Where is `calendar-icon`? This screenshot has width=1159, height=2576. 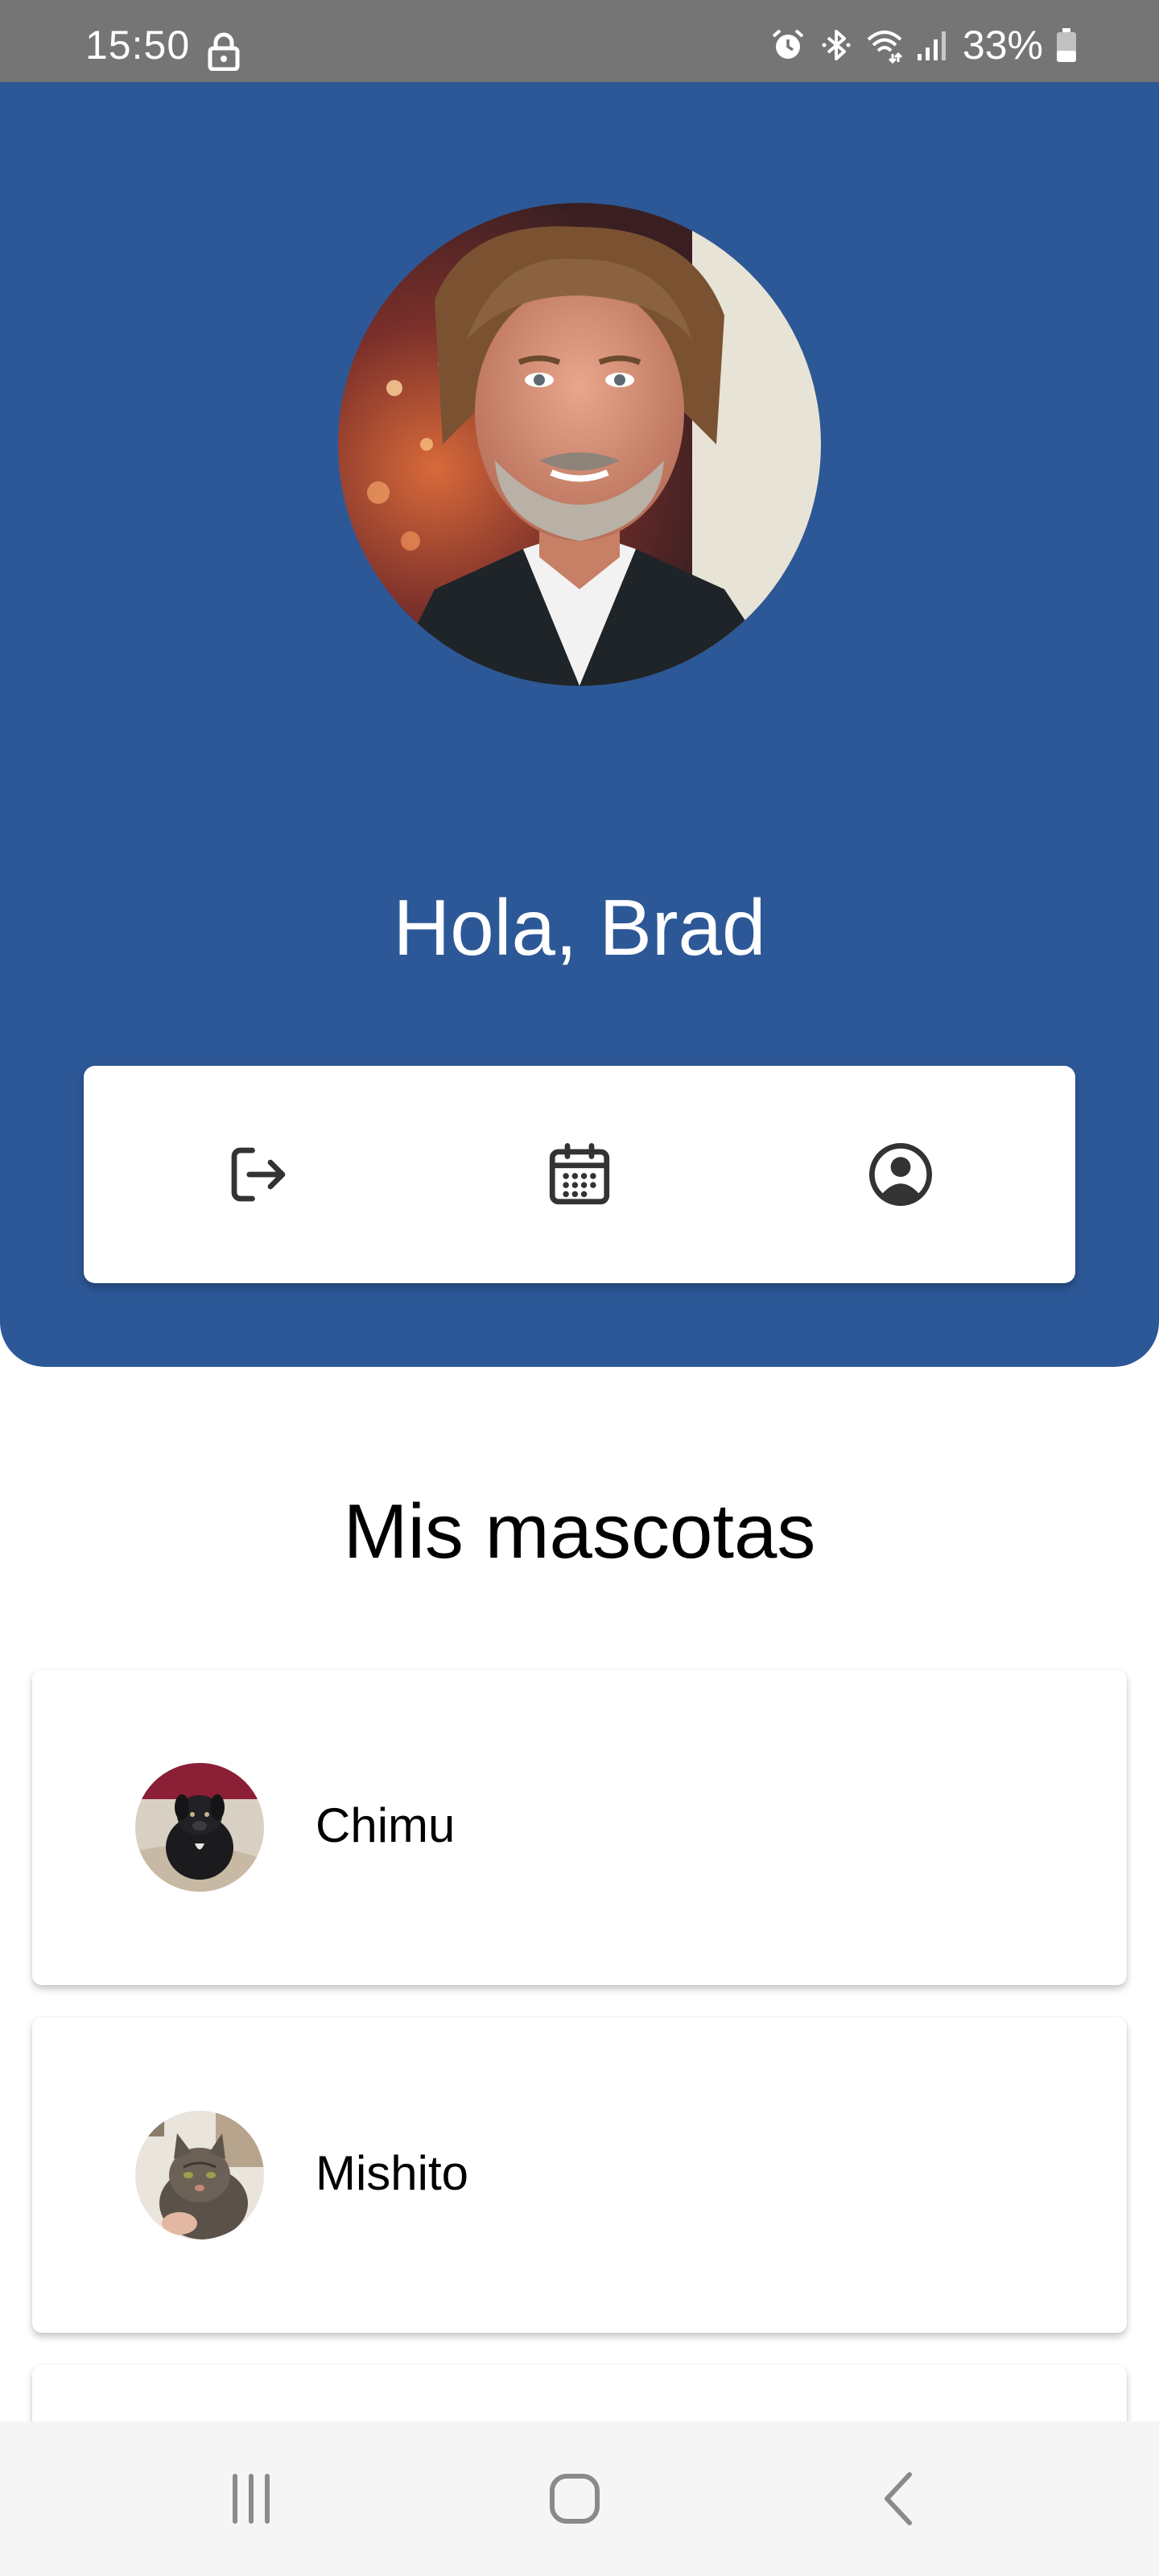 calendar-icon is located at coordinates (579, 1174).